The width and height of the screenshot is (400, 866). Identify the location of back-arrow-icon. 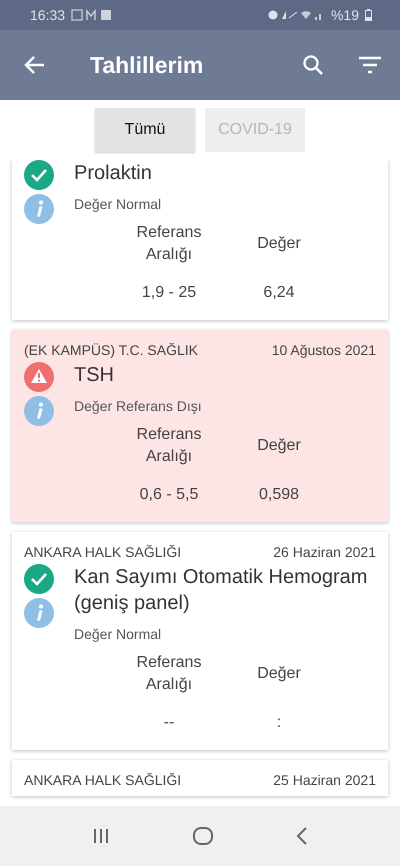
(35, 65).